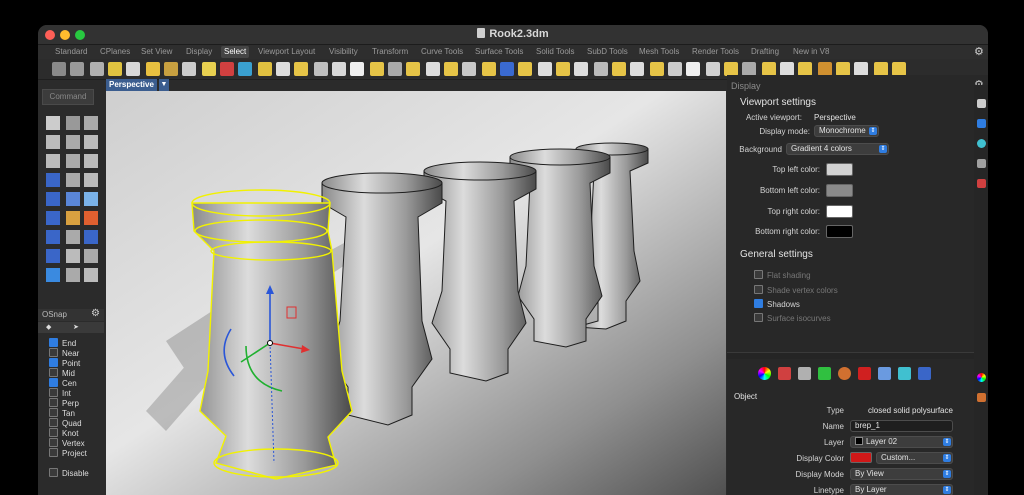 Image resolution: width=1024 pixels, height=495 pixels. Describe the element at coordinates (53, 382) in the screenshot. I see `osnap-checkbox-cen` at that location.